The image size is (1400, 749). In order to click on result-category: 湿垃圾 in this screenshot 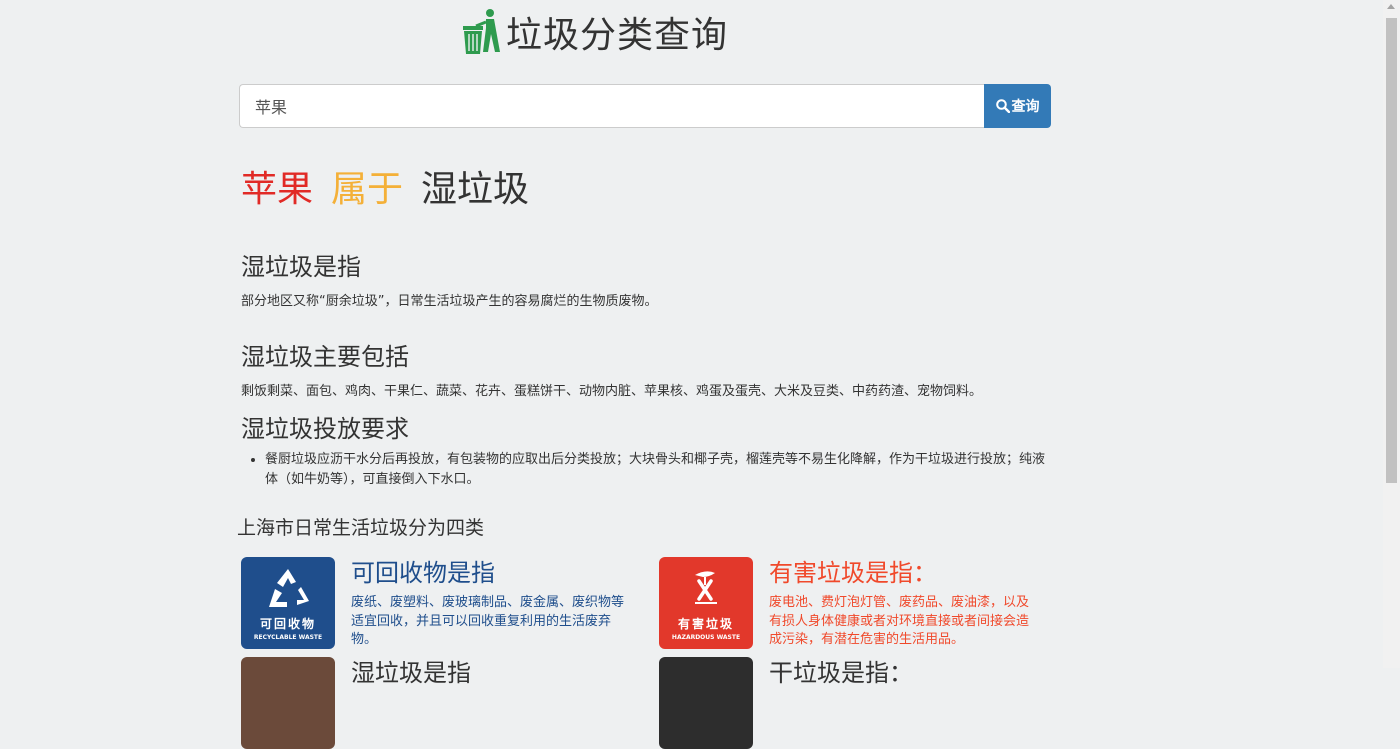, I will do `click(475, 189)`.